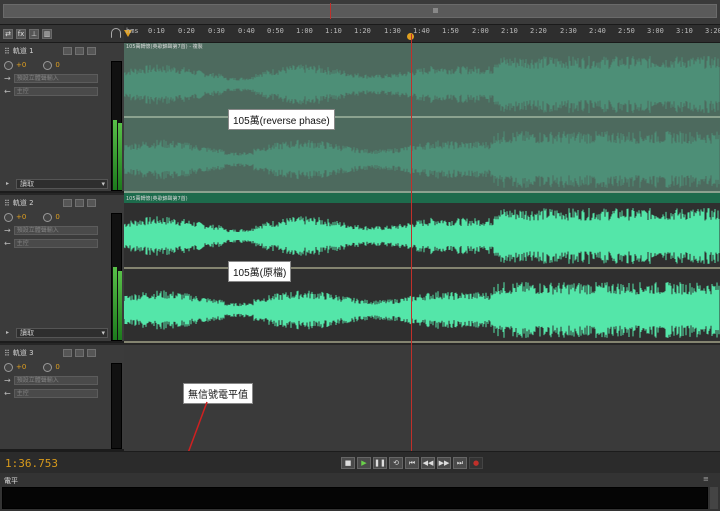  What do you see at coordinates (355, 498) in the screenshot?
I see `master-level-meter` at bounding box center [355, 498].